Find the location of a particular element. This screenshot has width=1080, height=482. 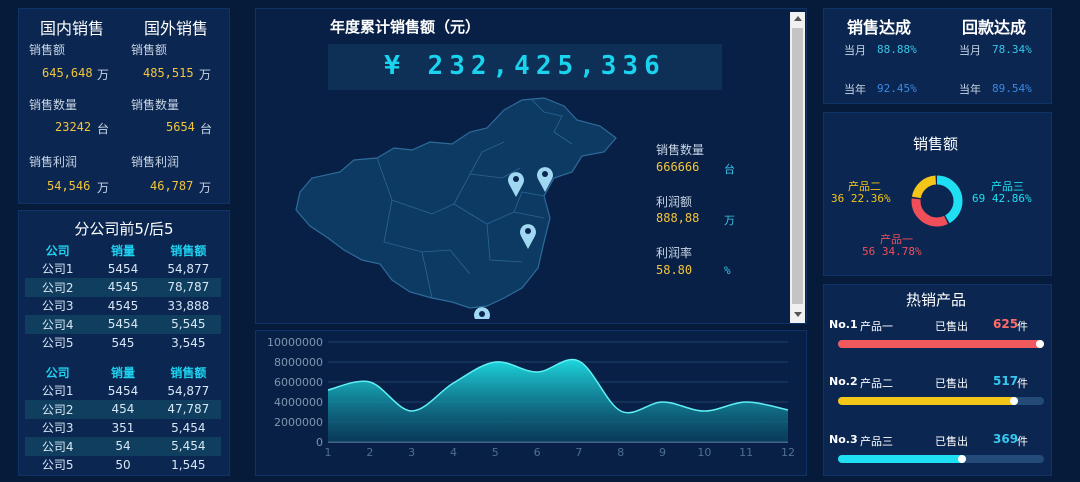

domestic-qty-value: 23242 is located at coordinates (73, 127).